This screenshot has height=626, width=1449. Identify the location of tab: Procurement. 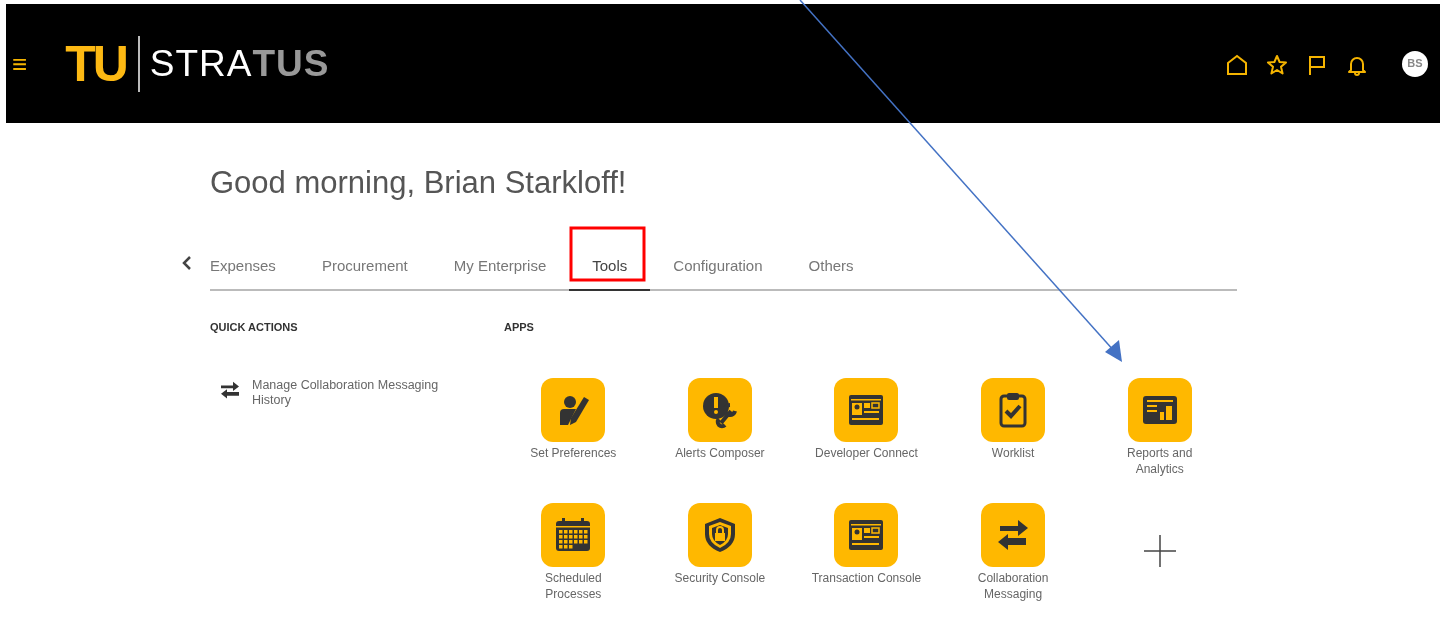
(364, 267).